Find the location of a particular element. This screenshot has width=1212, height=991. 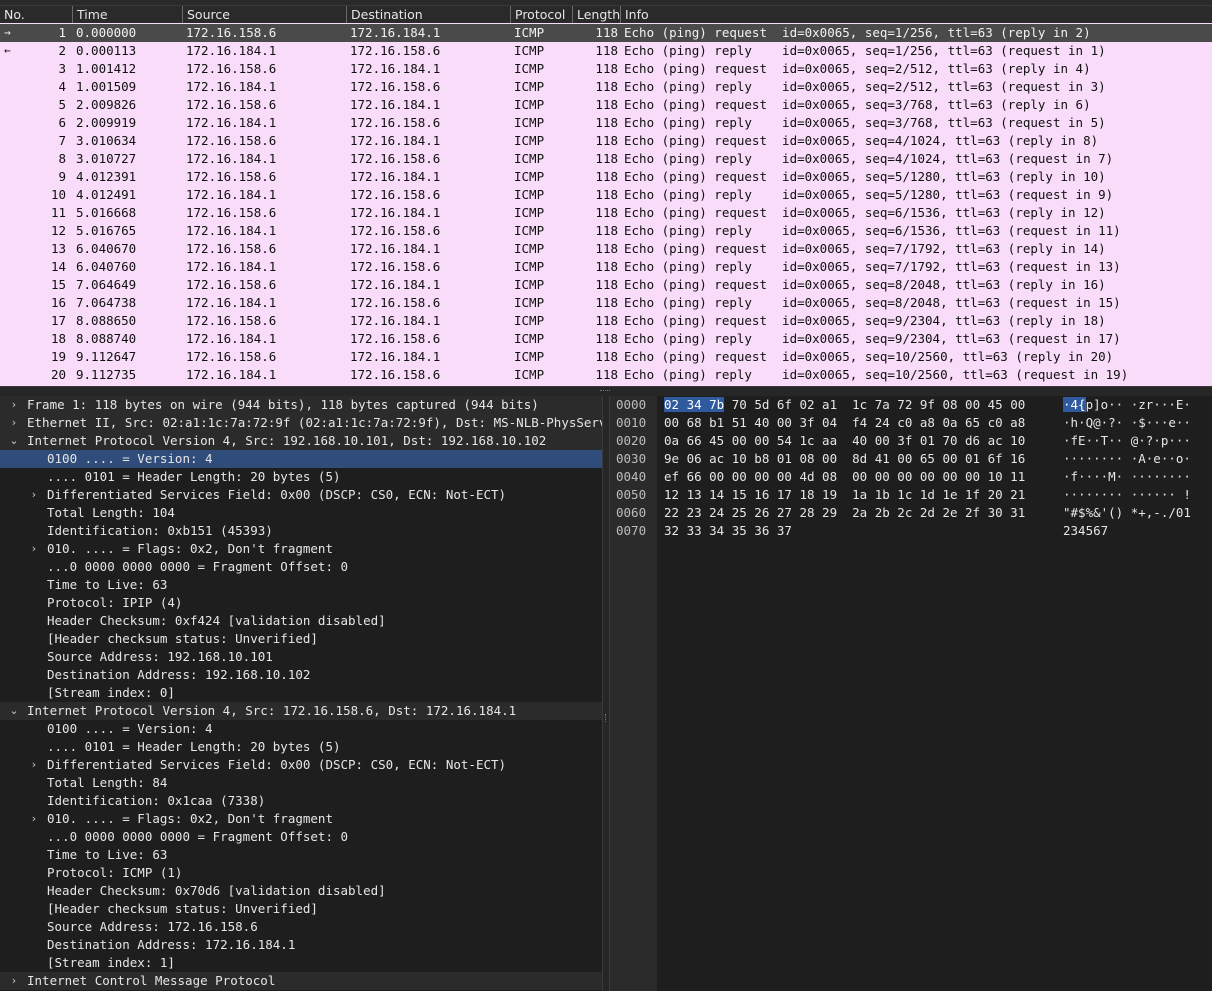

column-header-no: No. is located at coordinates (36, 14).